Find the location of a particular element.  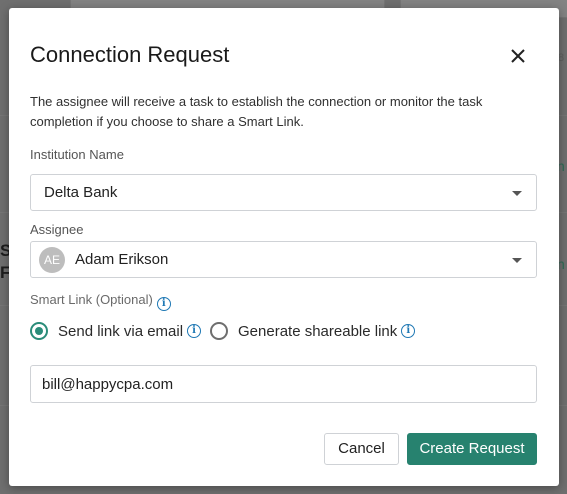

radio-send-link-via-email: Send link via email i is located at coordinates (116, 331).